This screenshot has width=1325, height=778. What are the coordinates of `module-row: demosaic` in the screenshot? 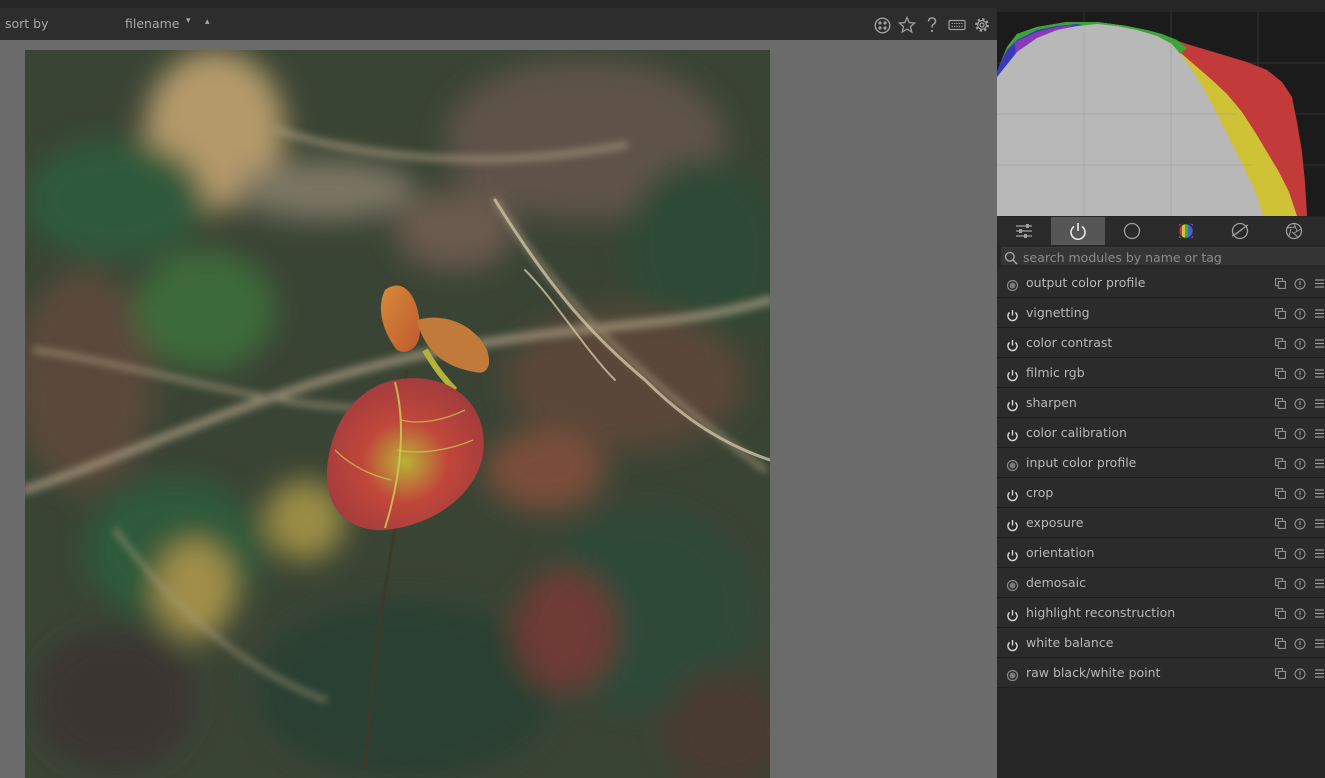 It's located at (1161, 583).